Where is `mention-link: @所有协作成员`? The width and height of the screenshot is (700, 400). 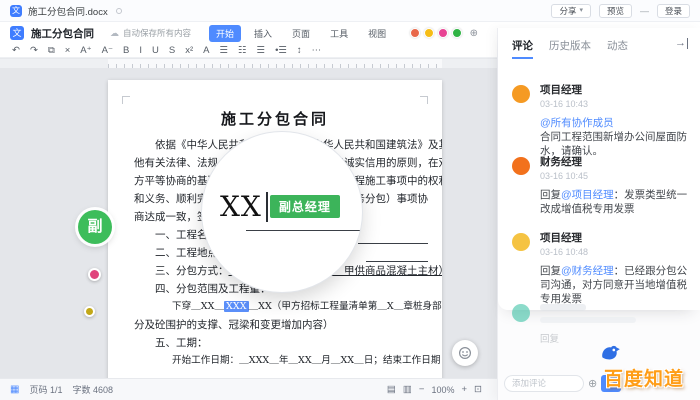 mention-link: @所有协作成员 is located at coordinates (614, 123).